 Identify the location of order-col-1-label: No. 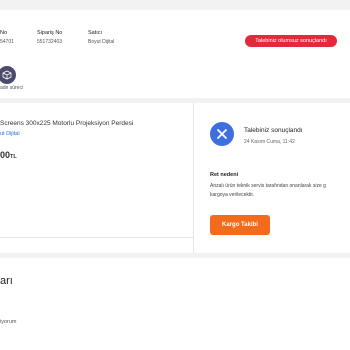
(4, 33).